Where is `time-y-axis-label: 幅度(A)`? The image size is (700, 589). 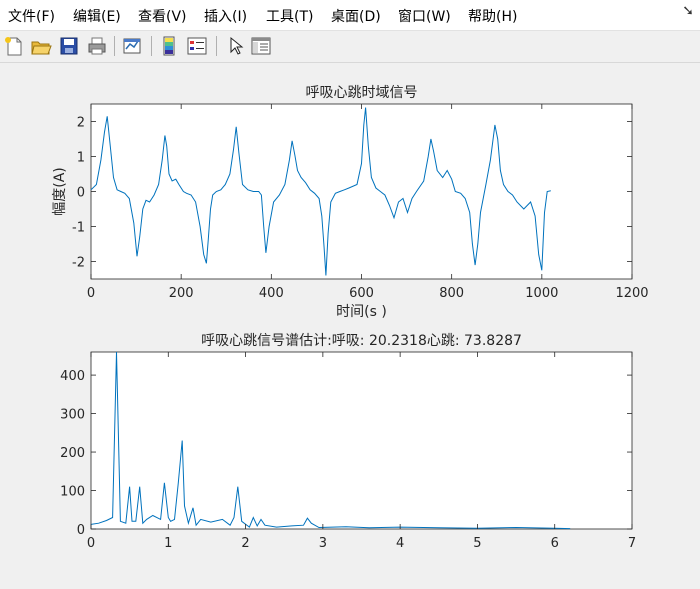 time-y-axis-label: 幅度(A) is located at coordinates (60, 191).